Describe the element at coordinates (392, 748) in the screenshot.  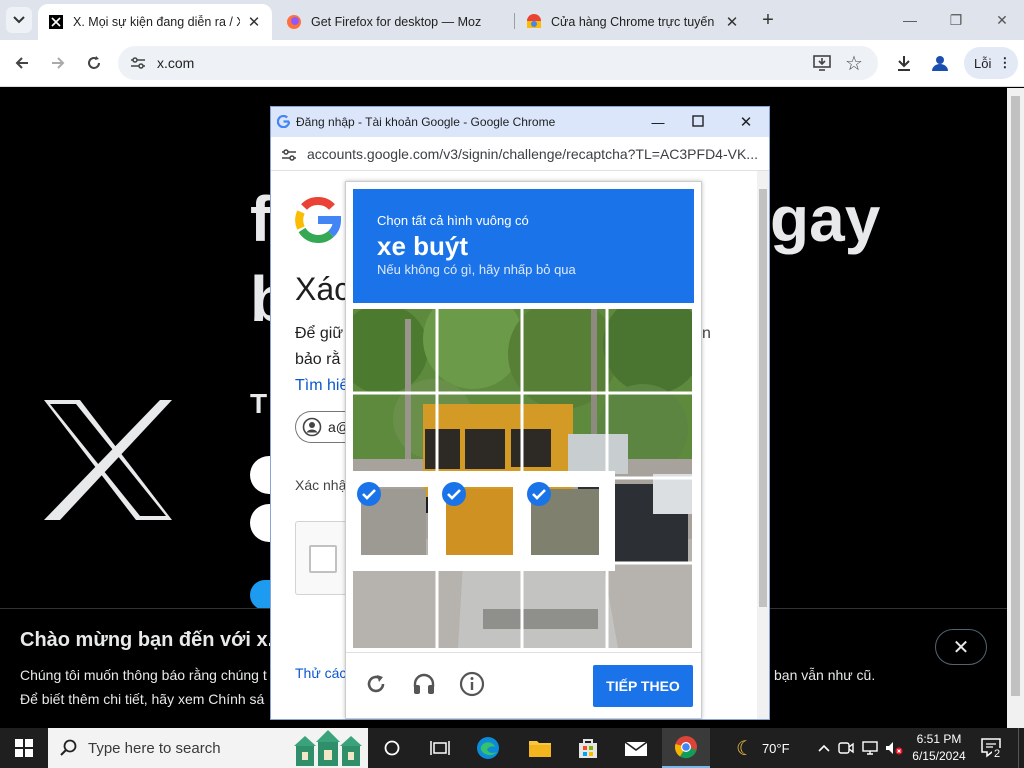
I see `task-view-cortana-button` at that location.